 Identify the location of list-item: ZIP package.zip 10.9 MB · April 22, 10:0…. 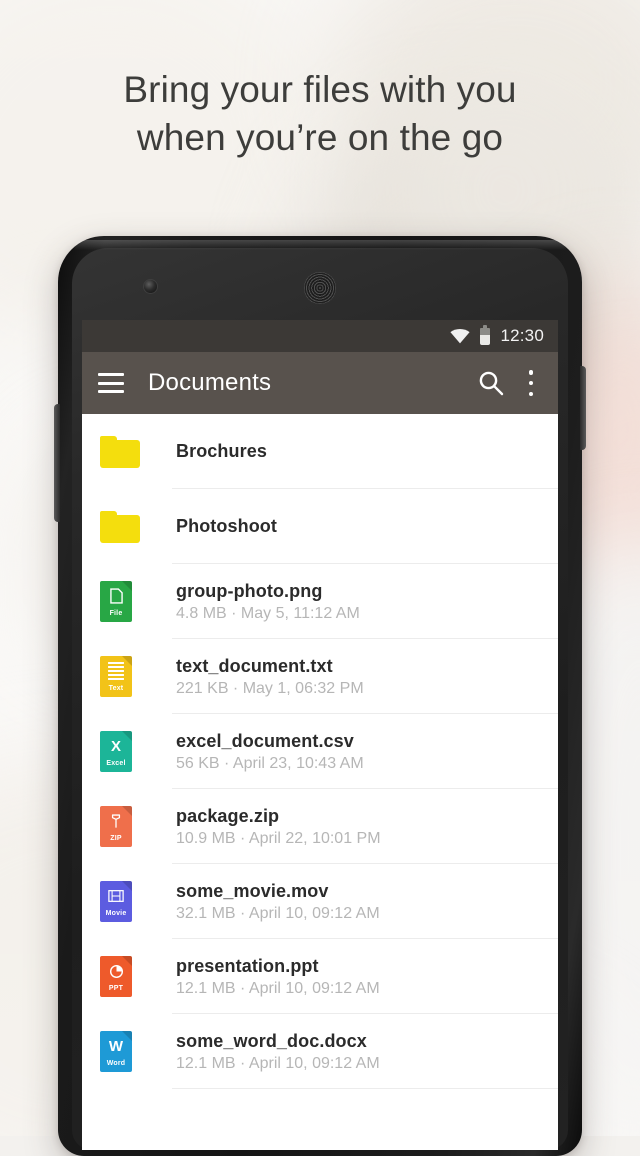
(320, 826).